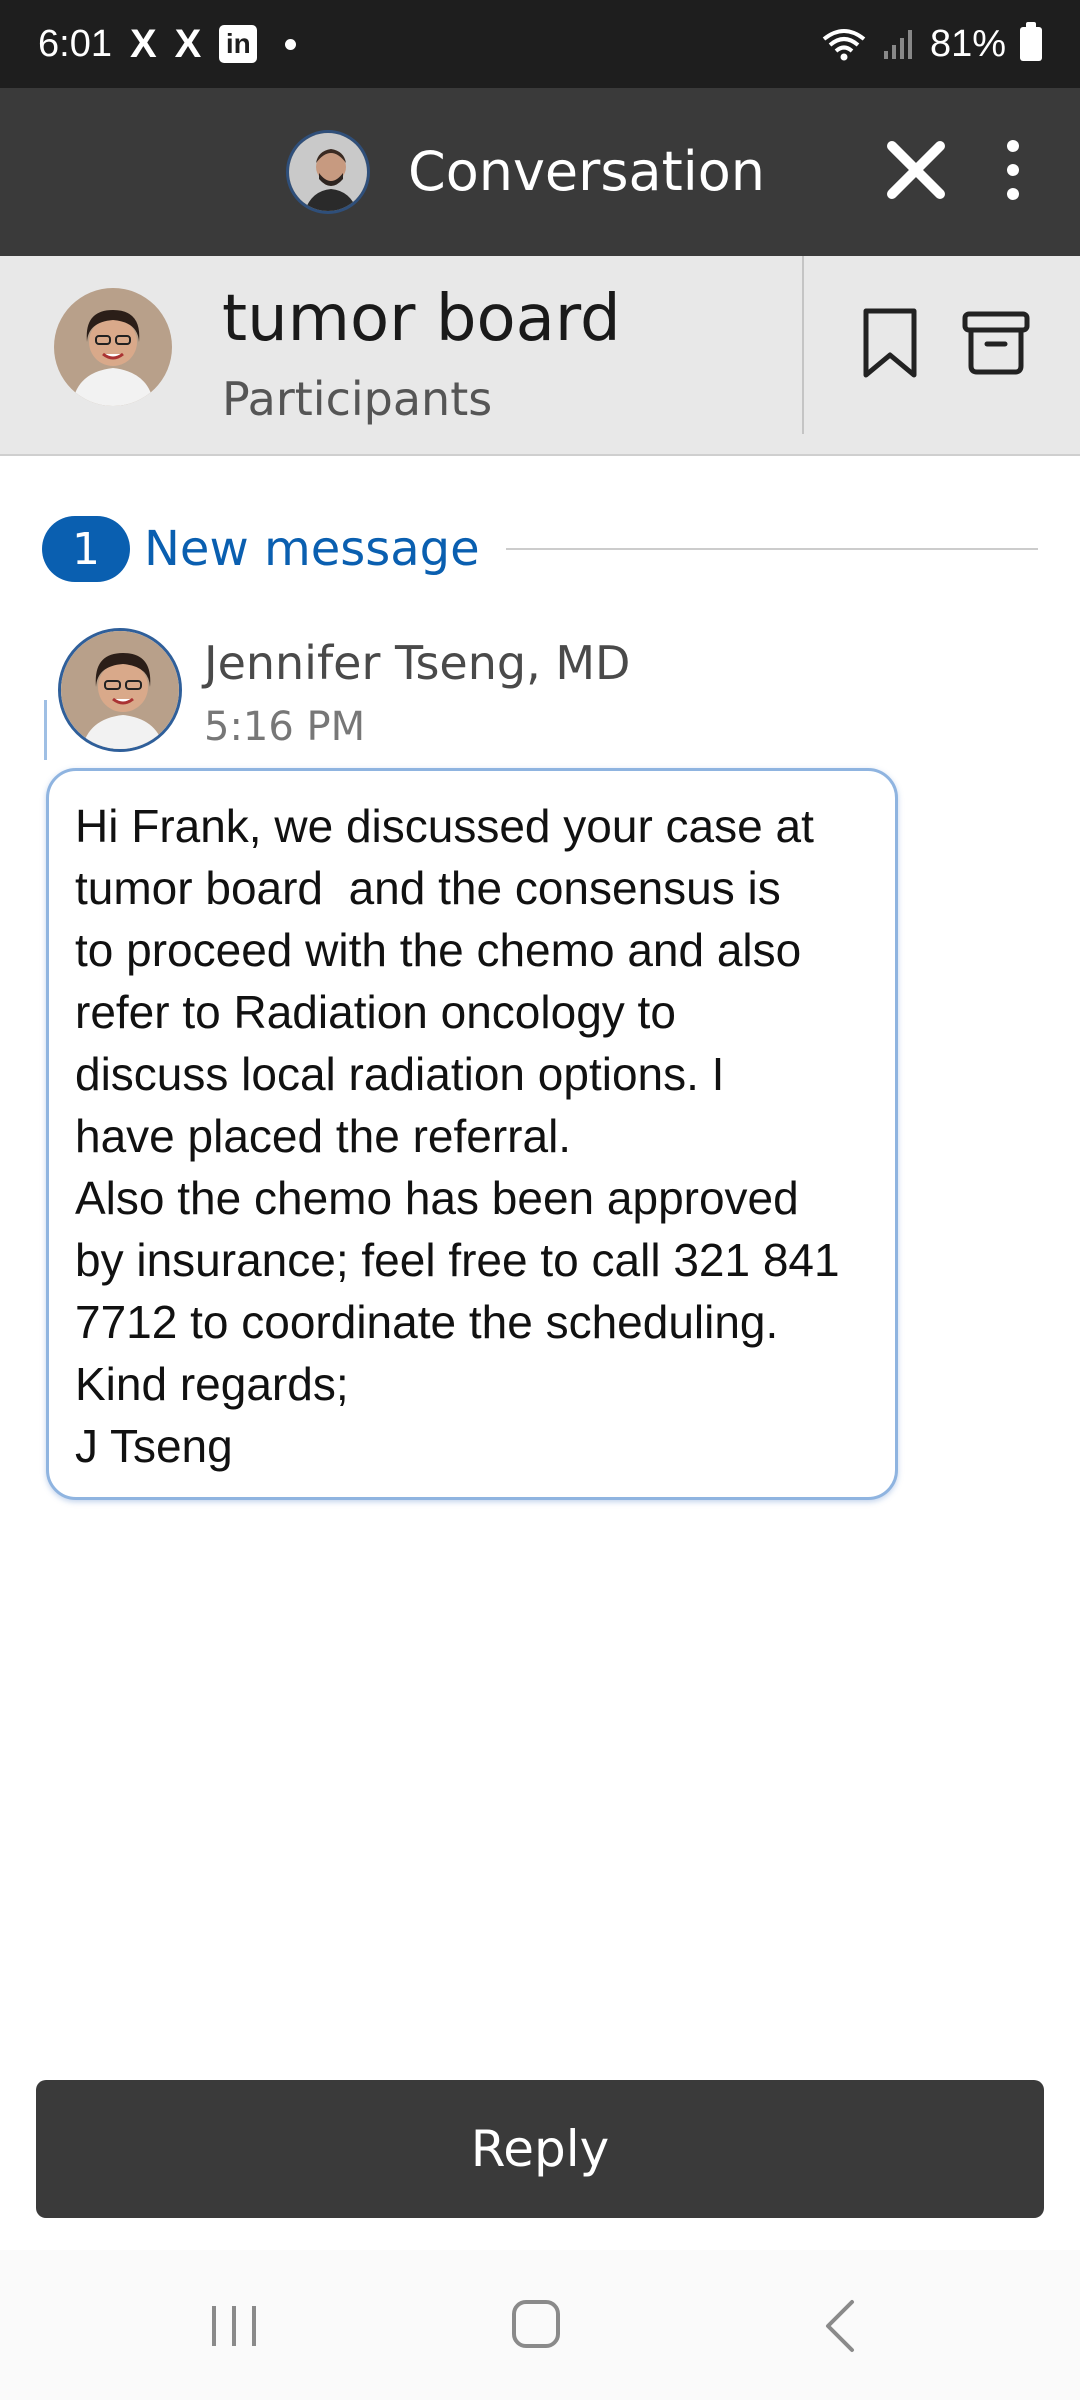 The image size is (1080, 2400). I want to click on conversation-header: tumor board Participants, so click(540, 356).